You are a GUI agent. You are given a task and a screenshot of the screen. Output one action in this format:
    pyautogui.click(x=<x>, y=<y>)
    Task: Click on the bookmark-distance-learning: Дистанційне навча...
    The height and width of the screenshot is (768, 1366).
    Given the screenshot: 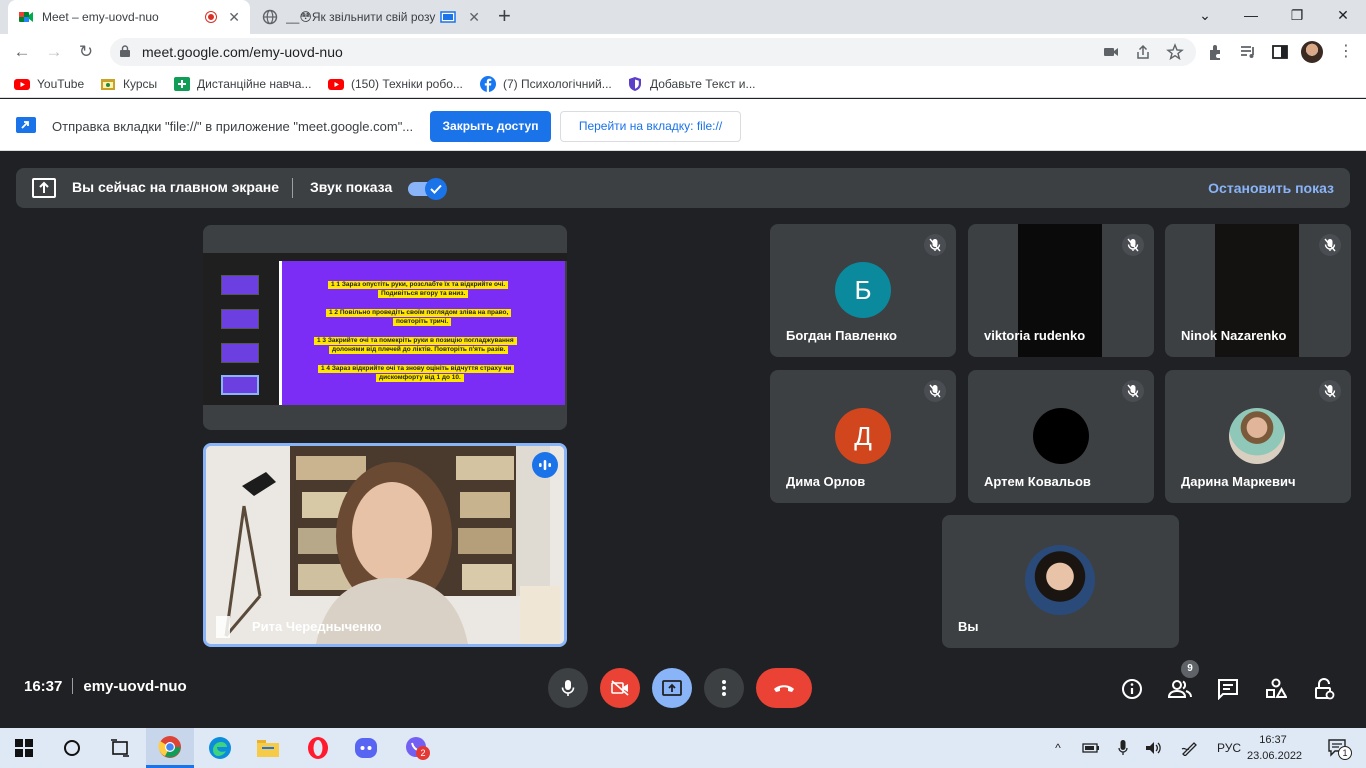 What is the action you would take?
    pyautogui.click(x=242, y=84)
    